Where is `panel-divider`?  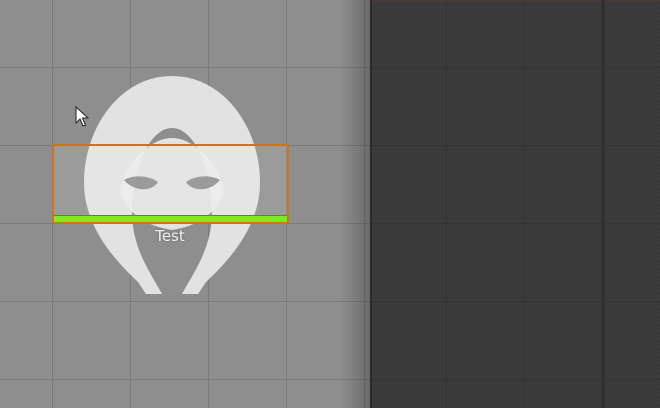
panel-divider is located at coordinates (603, 204).